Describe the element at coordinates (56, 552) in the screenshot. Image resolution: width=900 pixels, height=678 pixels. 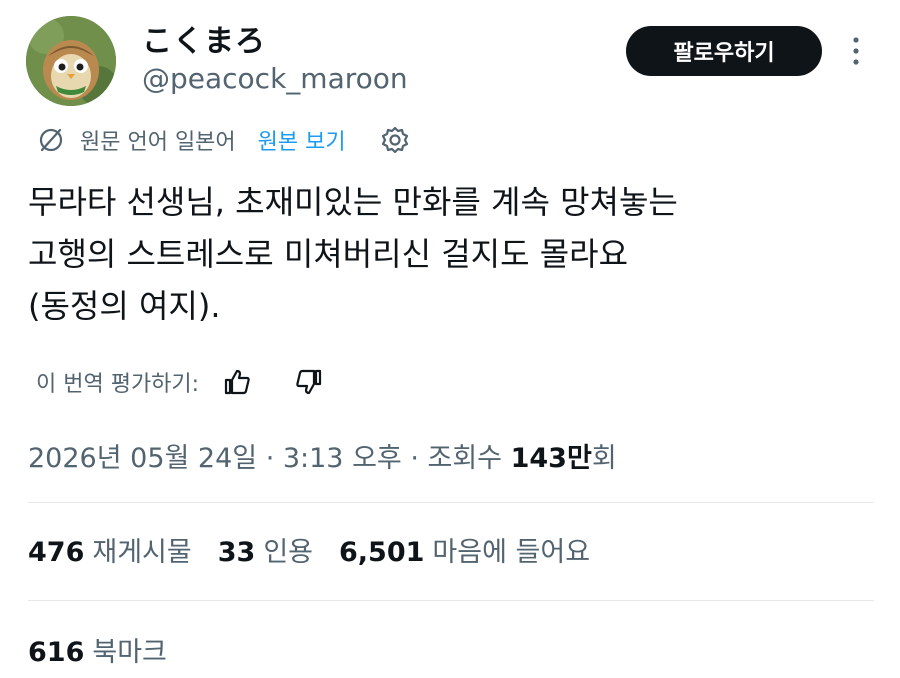
I see `reposts-count: 476` at that location.